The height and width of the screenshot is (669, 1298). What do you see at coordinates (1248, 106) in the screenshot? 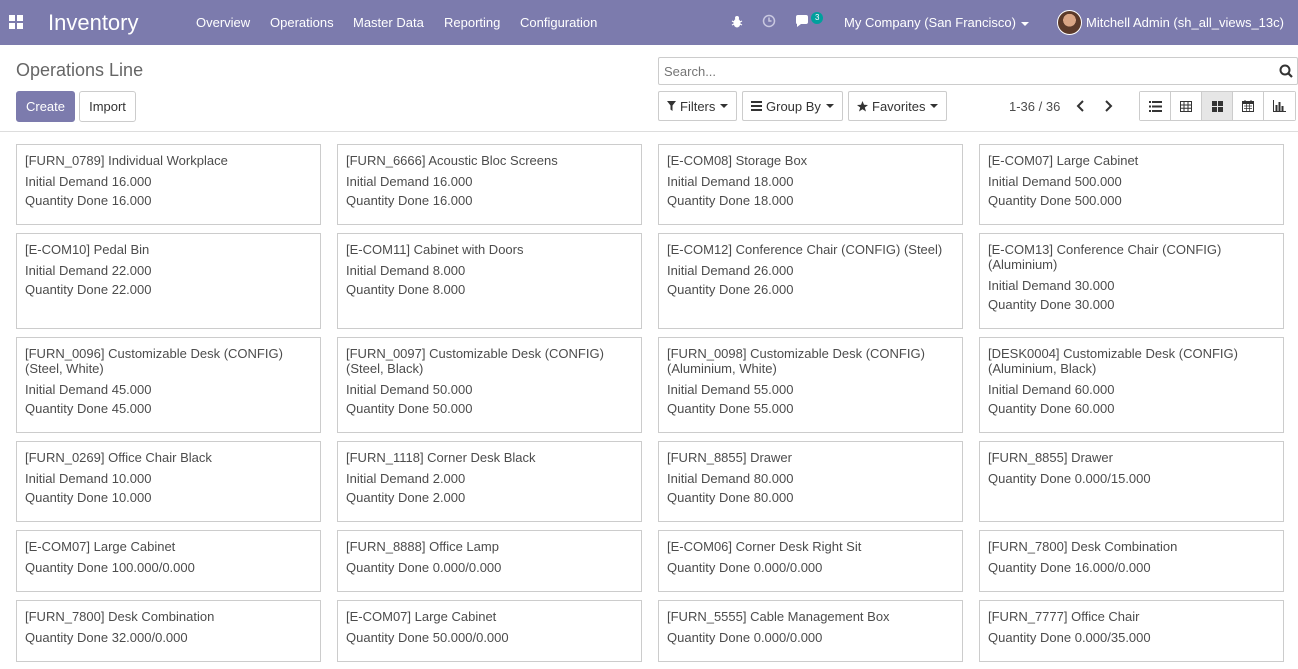
I see `calendar-view-button` at bounding box center [1248, 106].